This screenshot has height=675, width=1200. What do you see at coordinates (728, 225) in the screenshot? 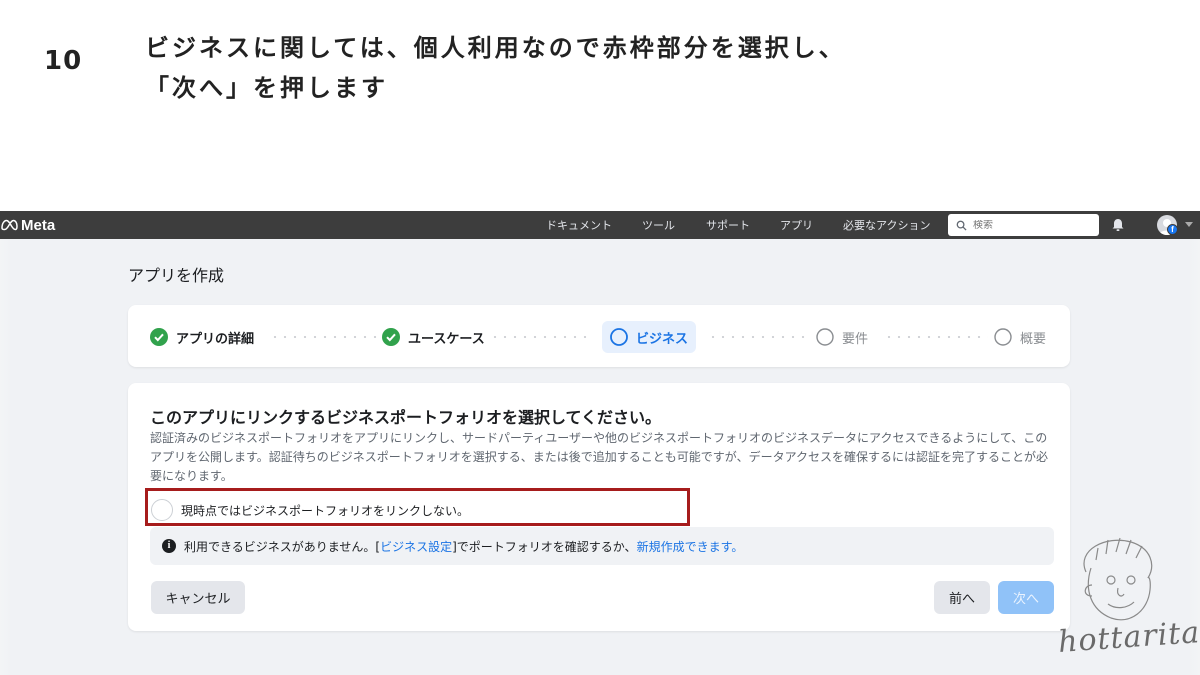
I see `nav-support: サポート` at bounding box center [728, 225].